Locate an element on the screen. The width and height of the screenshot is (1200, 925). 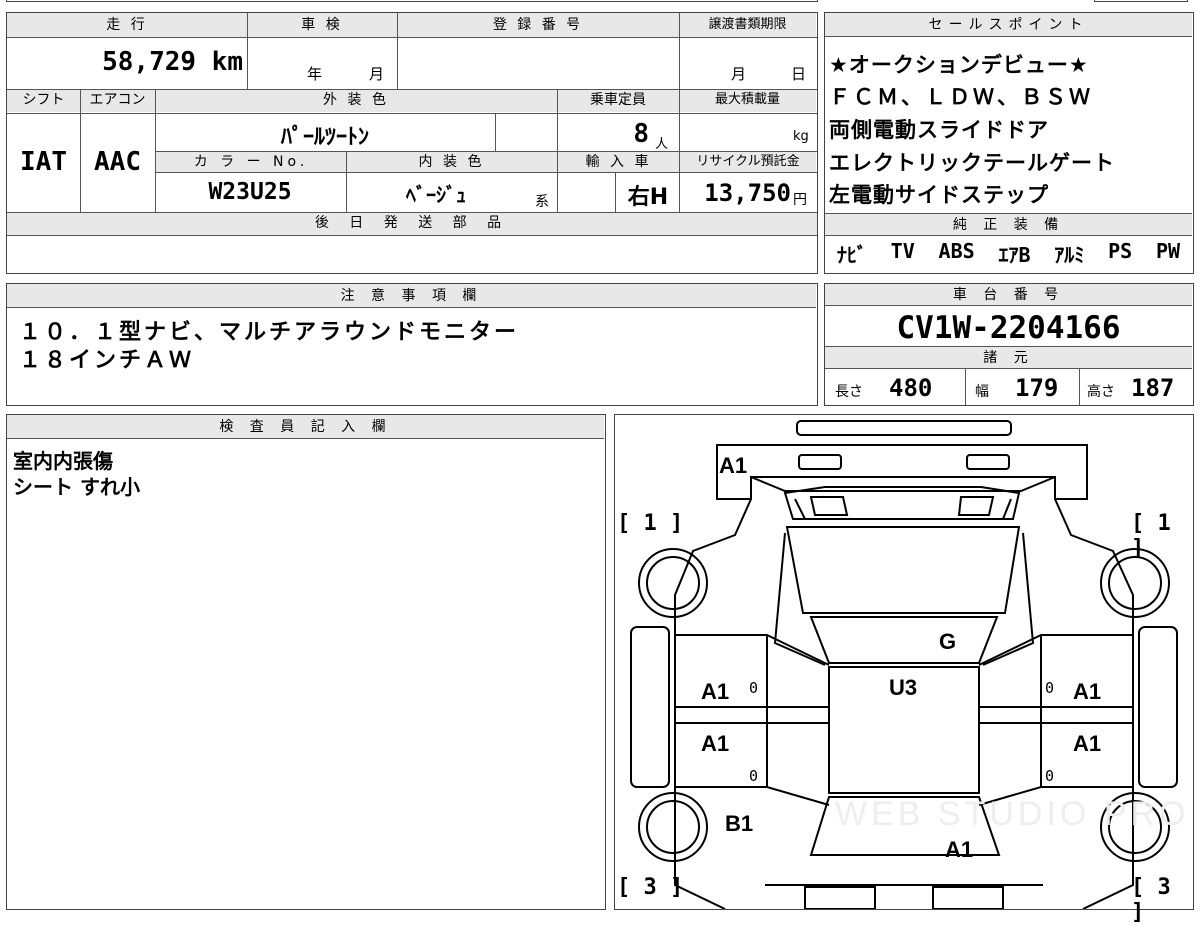
notes-panel: 注 意 事 項 欄 １０．１型ナビ、マルチアラウンドモニター １８インチＡＷ is located at coordinates (412, 344).